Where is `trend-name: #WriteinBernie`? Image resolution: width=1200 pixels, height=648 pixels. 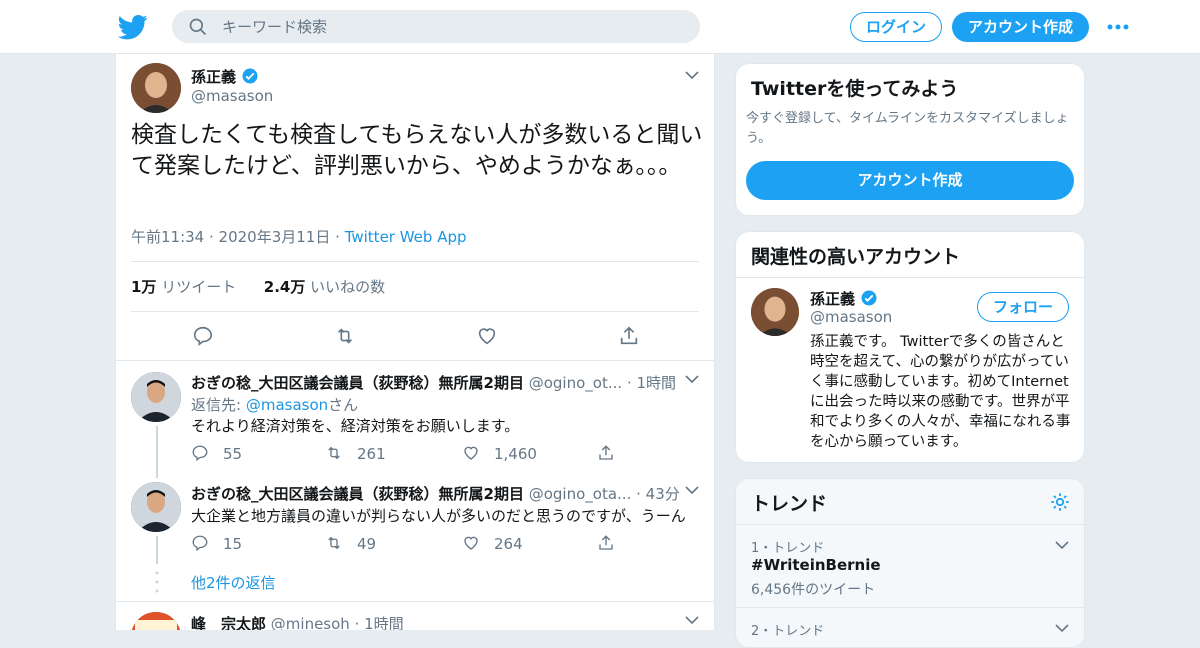
trend-name: #WriteinBernie is located at coordinates (816, 565).